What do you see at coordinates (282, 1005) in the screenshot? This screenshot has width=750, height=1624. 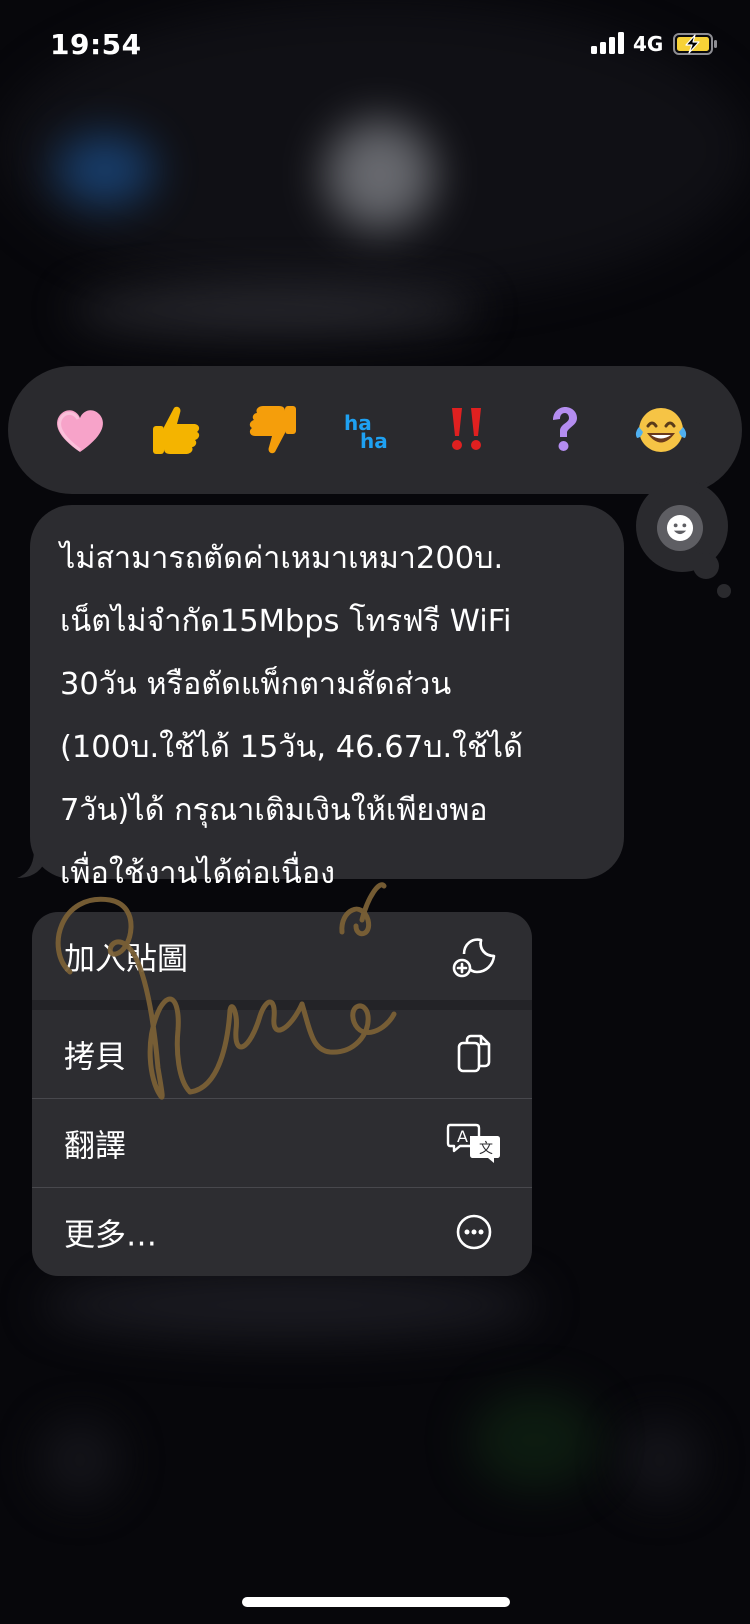 I see `menu-group-divider` at bounding box center [282, 1005].